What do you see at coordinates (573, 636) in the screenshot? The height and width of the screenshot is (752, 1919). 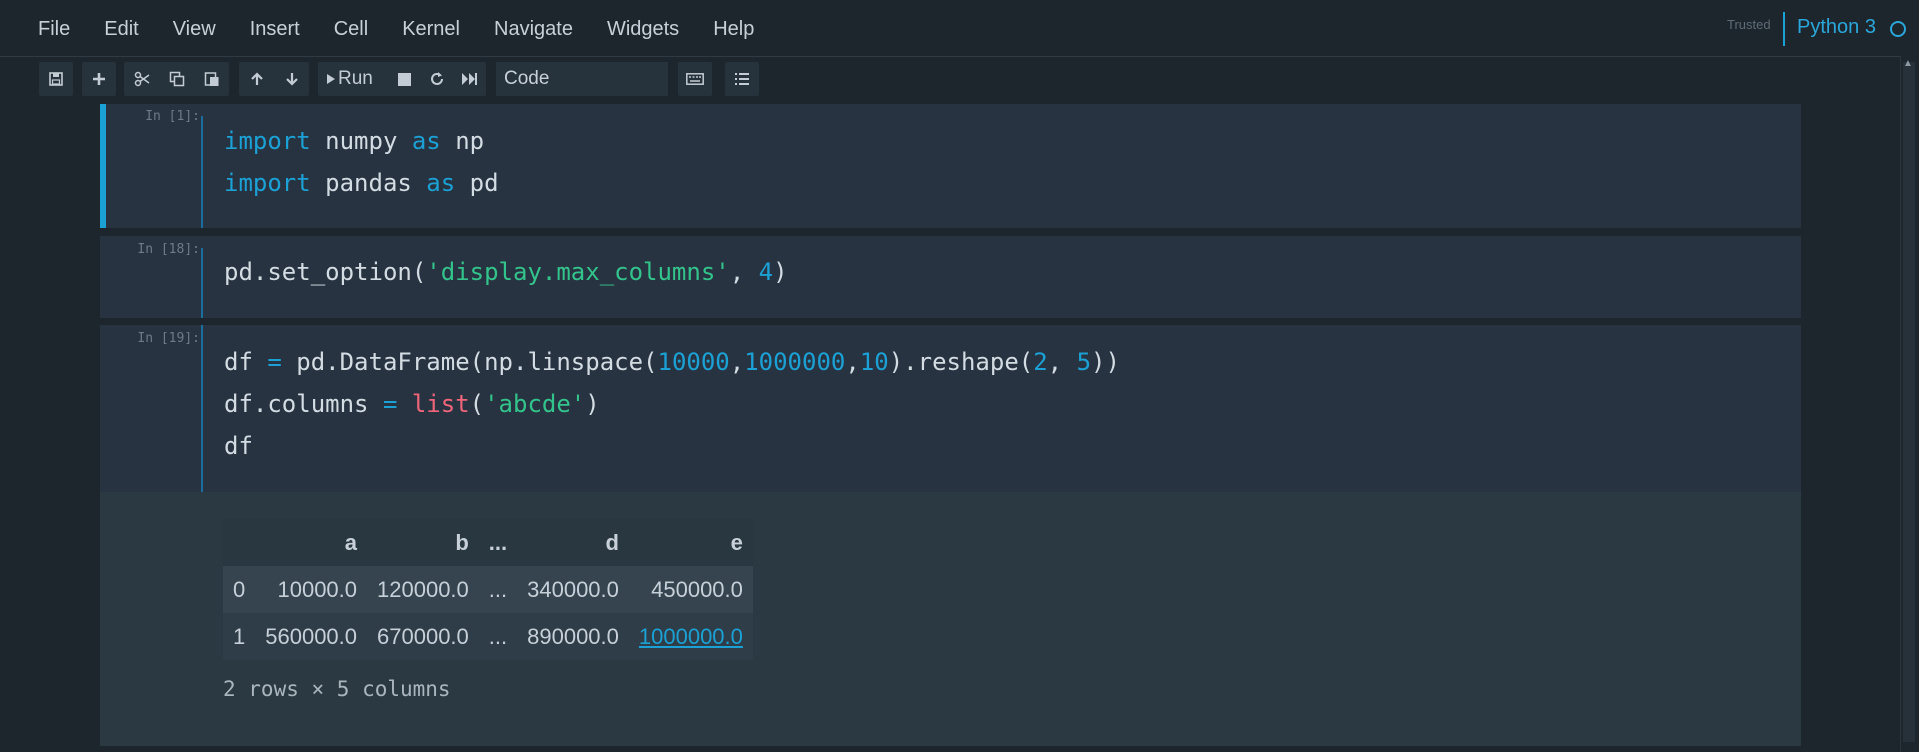 I see `table-cell: 890000.0` at bounding box center [573, 636].